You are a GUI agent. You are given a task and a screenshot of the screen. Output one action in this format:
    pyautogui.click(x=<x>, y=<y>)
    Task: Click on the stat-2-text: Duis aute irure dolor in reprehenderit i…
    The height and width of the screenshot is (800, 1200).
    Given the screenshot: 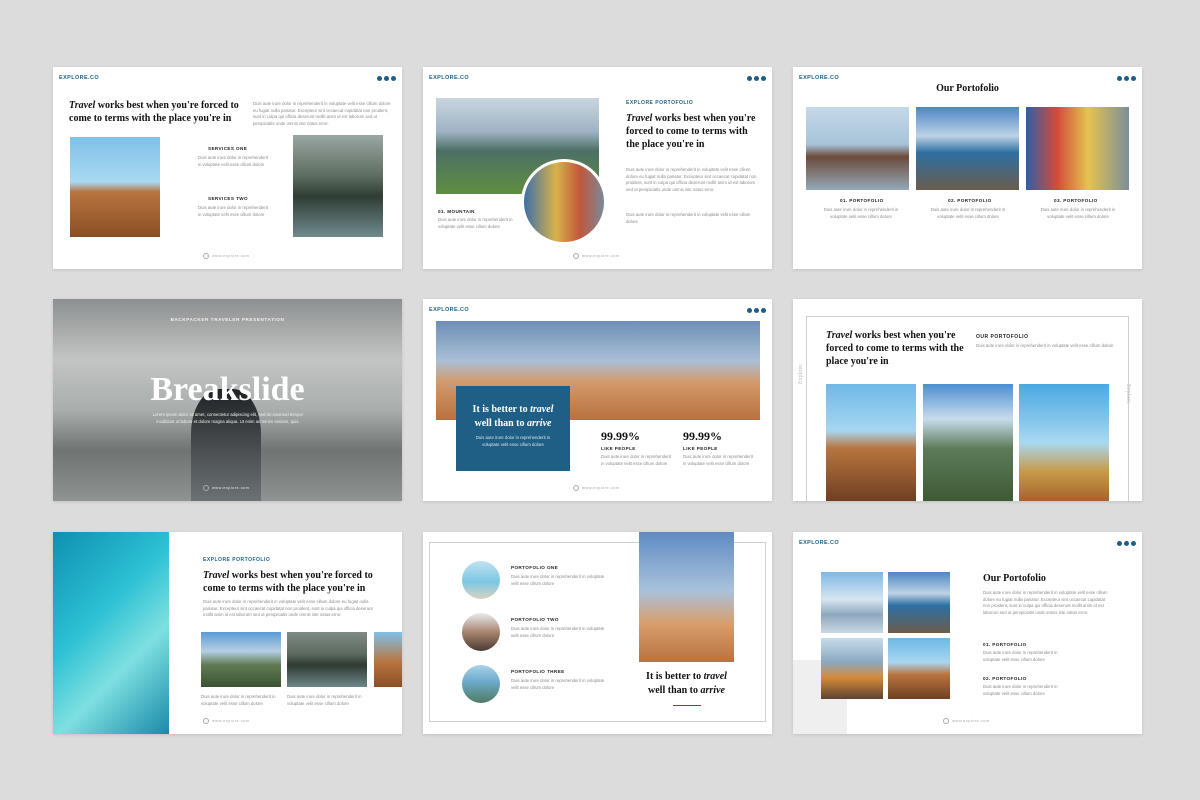 What is the action you would take?
    pyautogui.click(x=718, y=460)
    